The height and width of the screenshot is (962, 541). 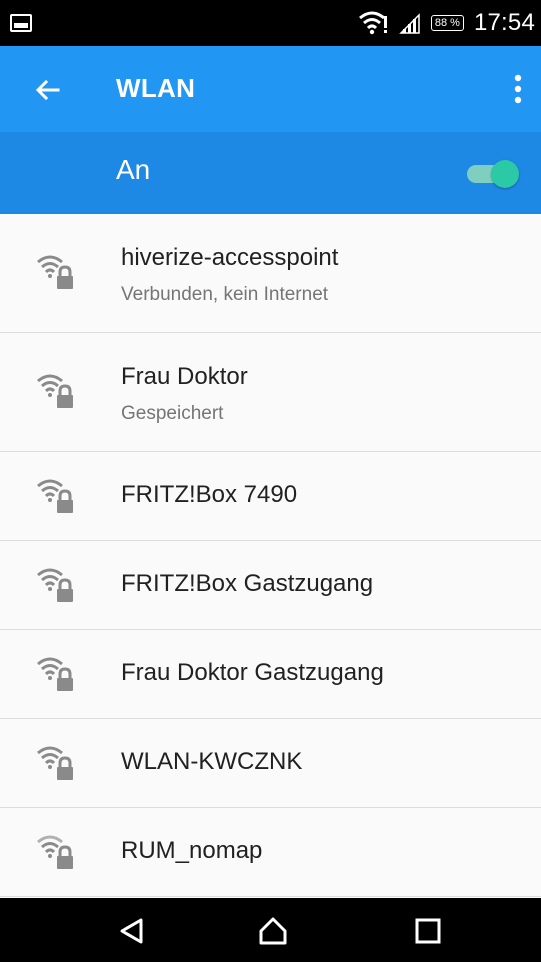 I want to click on wlan-toggle-bar: An, so click(x=270, y=173).